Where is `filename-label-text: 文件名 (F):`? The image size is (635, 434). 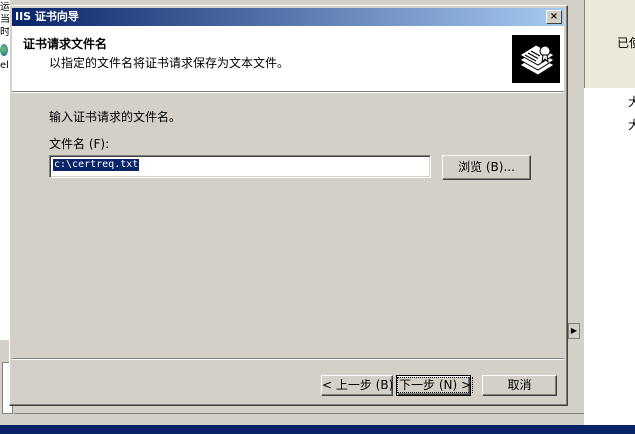
filename-label-text: 文件名 (F): is located at coordinates (79, 144).